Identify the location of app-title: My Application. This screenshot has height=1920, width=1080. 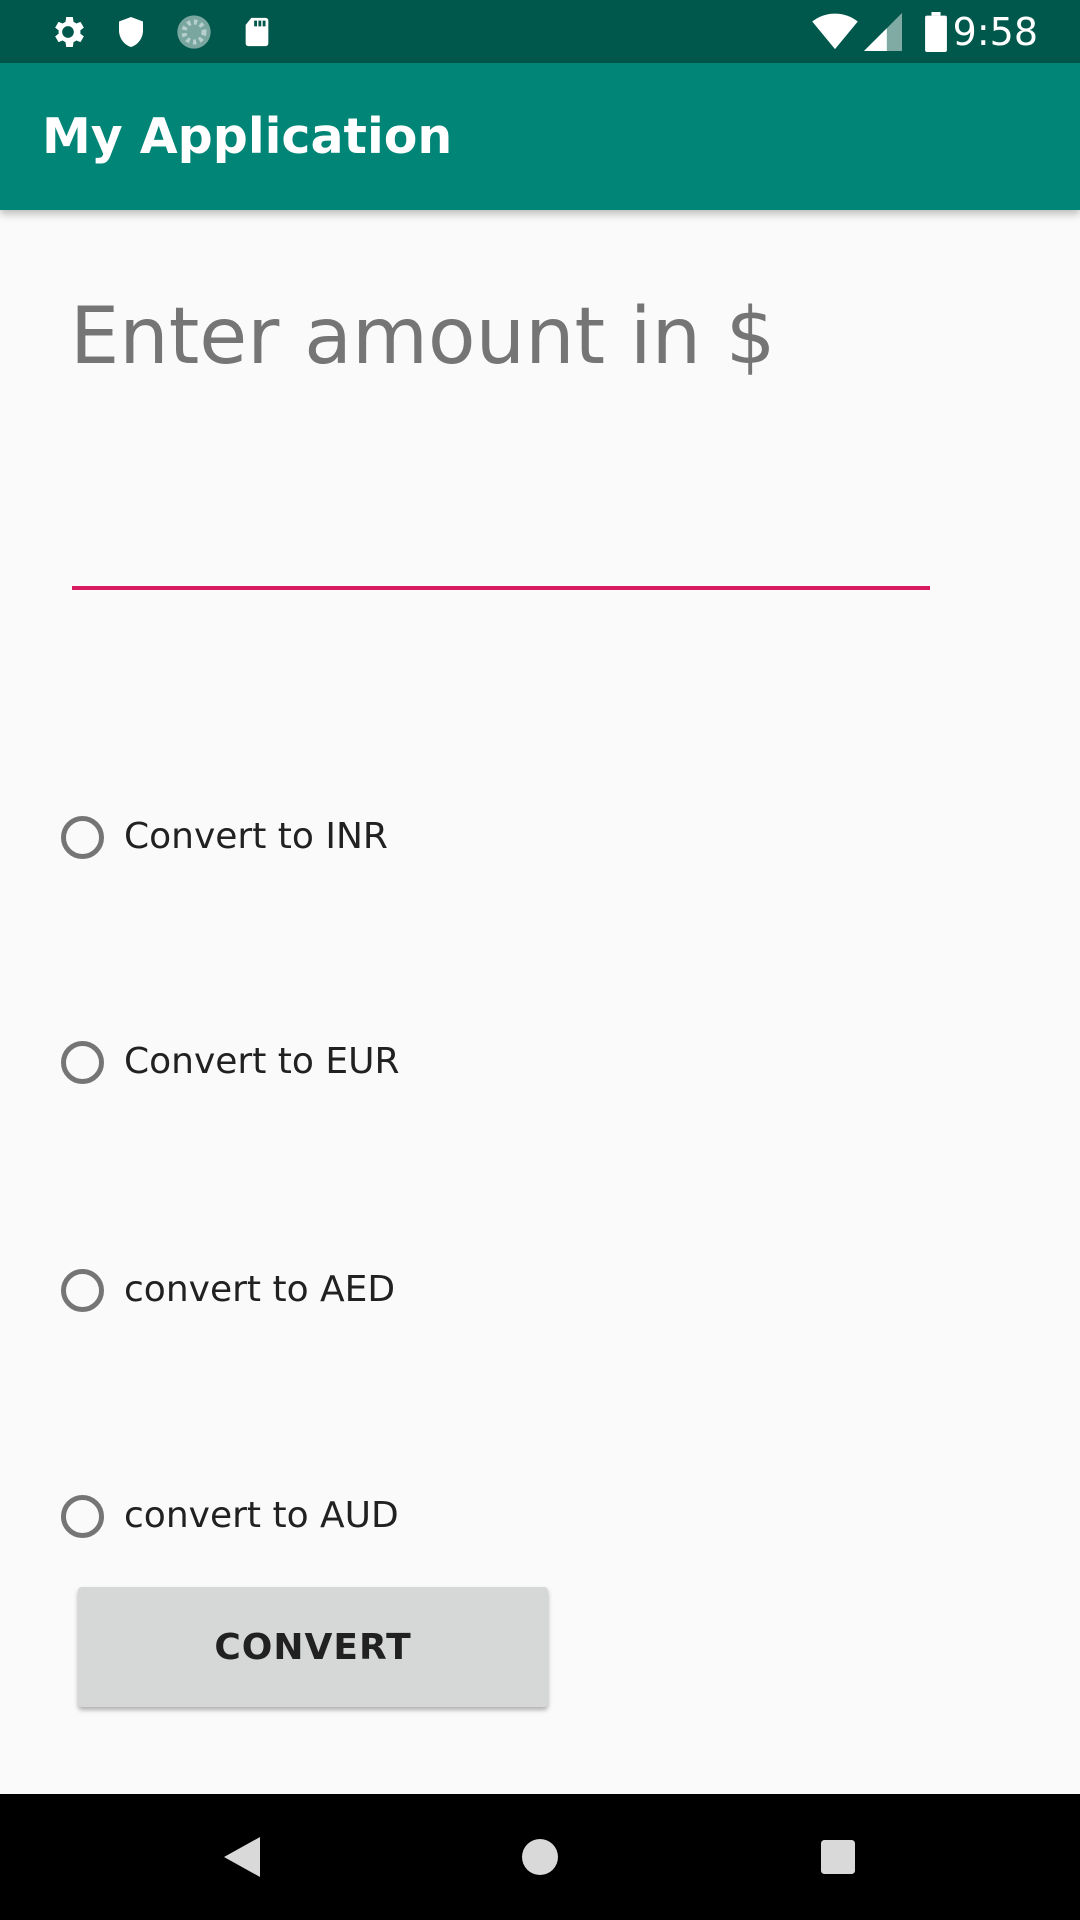
(247, 136).